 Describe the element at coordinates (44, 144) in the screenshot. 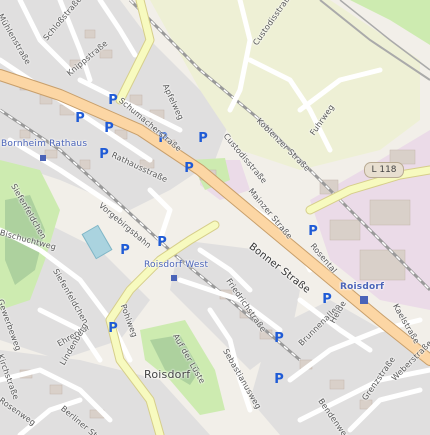

I see `place-bornheim-rathaus: Bornheim Rathaus` at that location.